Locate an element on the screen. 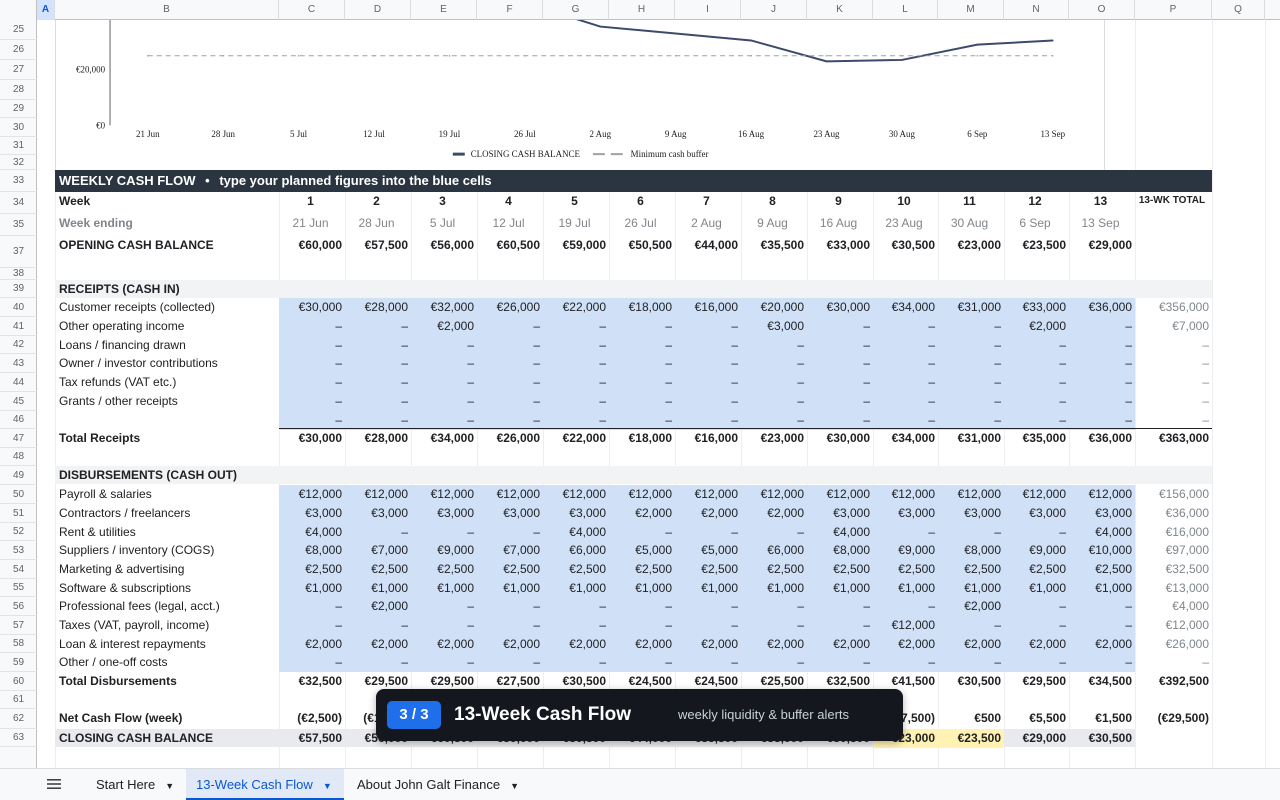 The height and width of the screenshot is (800, 1280). row-header-58: 58 is located at coordinates (18, 644).